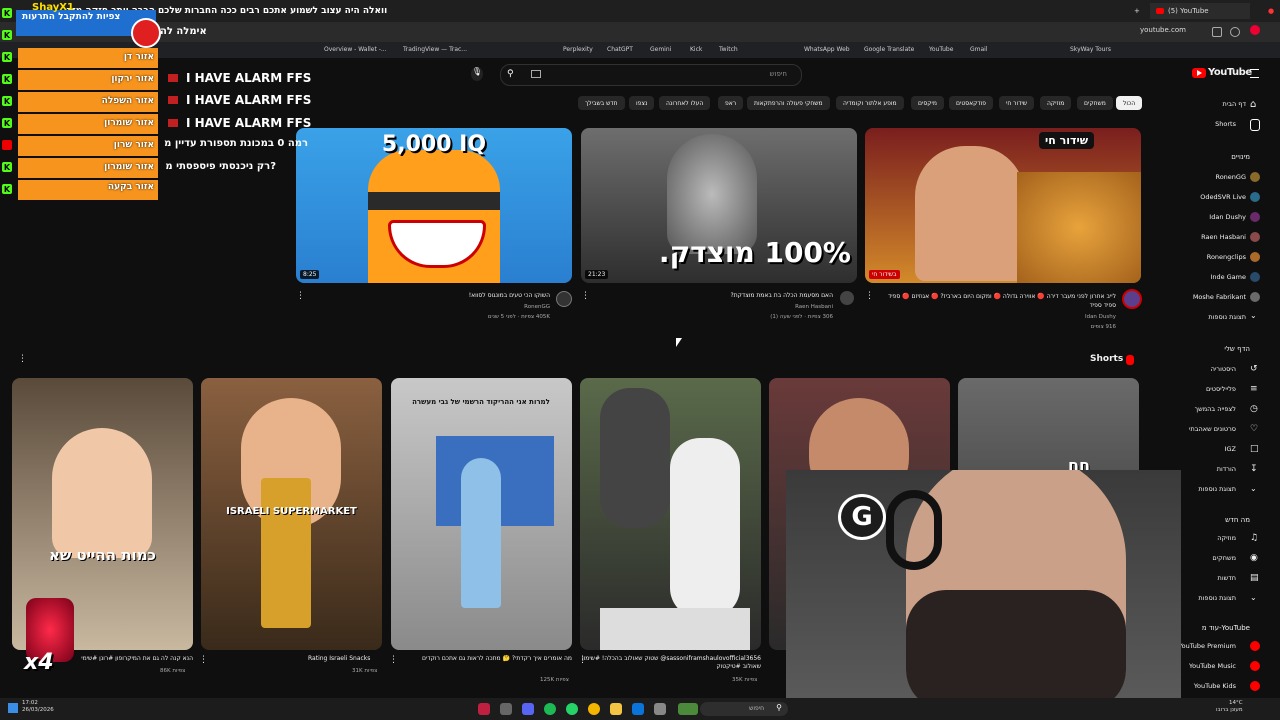 The height and width of the screenshot is (720, 1280). I want to click on sidebar-item-subscription: Ronengclips, so click(1226, 257).